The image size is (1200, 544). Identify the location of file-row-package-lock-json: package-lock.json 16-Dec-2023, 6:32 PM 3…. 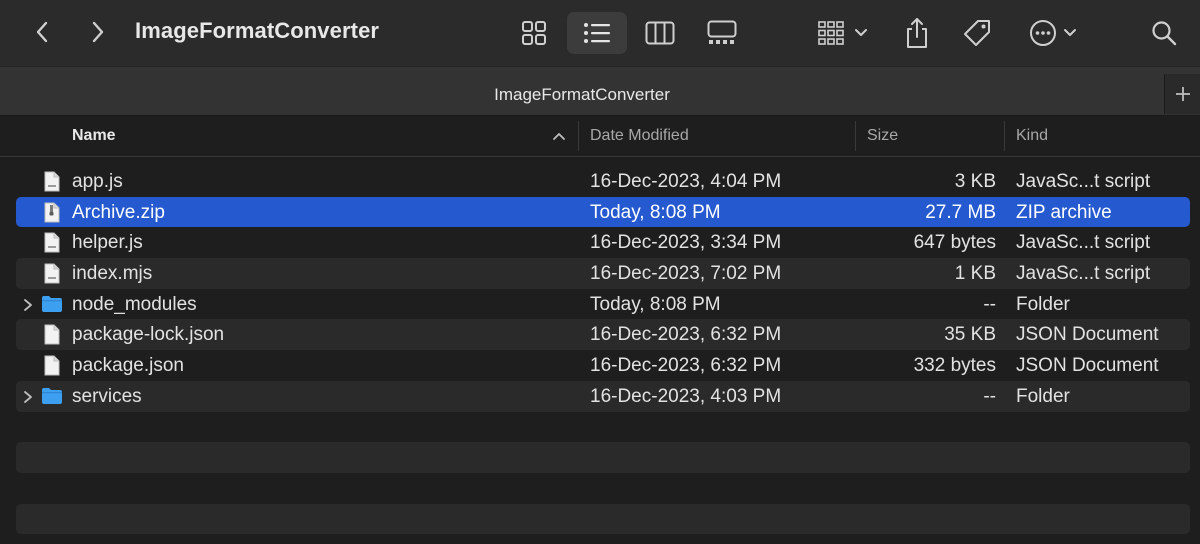
(603, 335).